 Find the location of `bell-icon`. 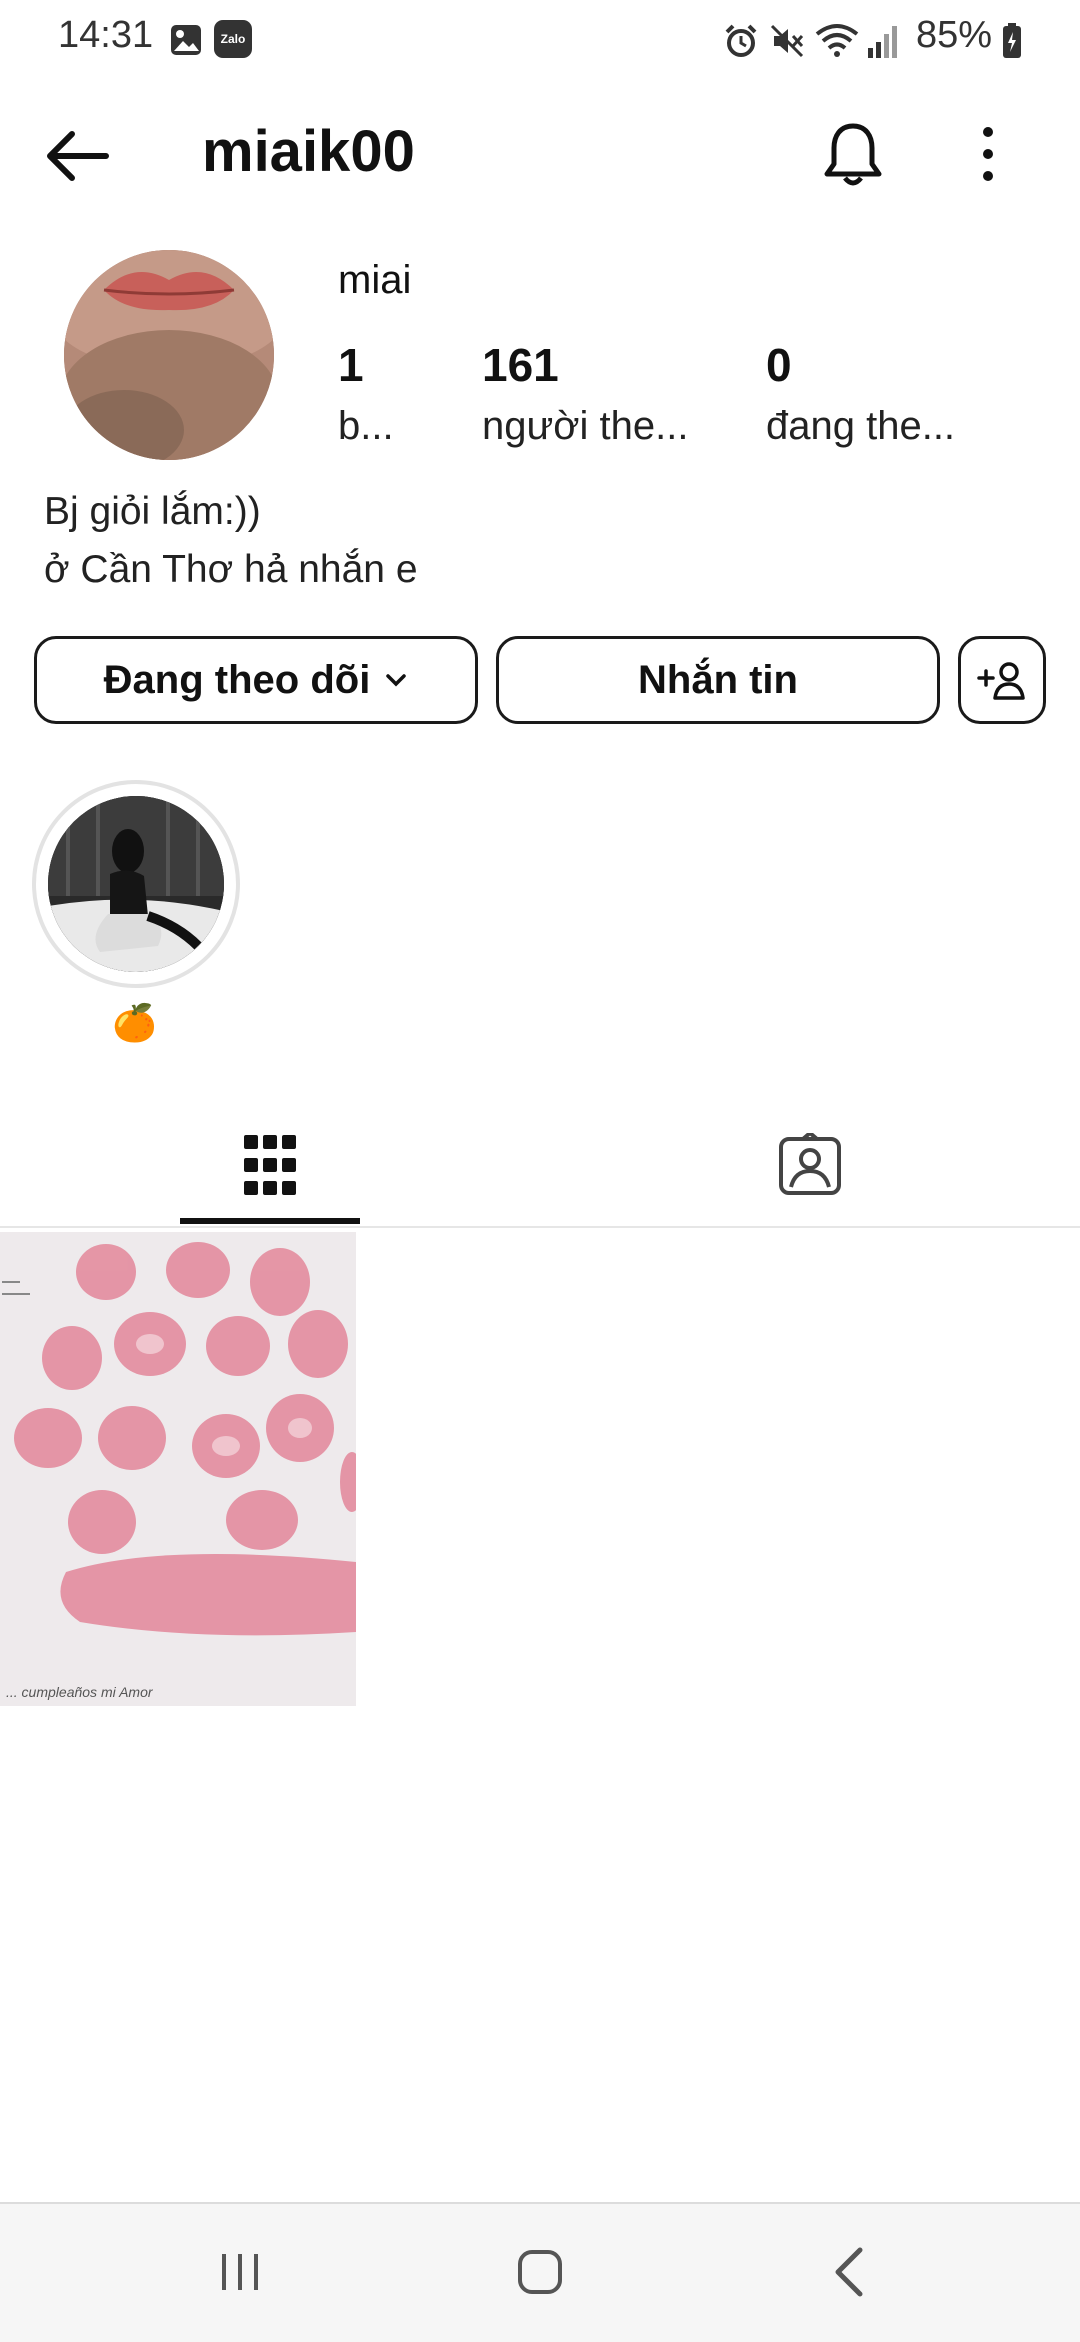

bell-icon is located at coordinates (853, 155).